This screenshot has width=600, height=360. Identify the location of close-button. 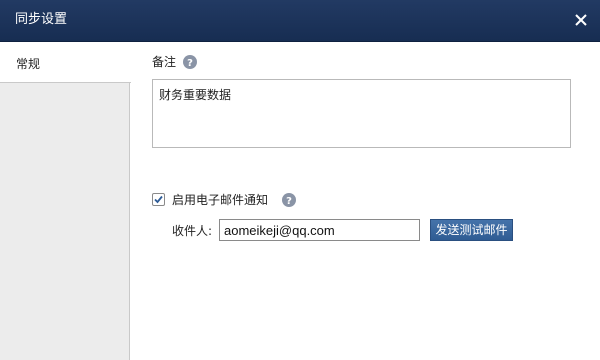
(581, 20).